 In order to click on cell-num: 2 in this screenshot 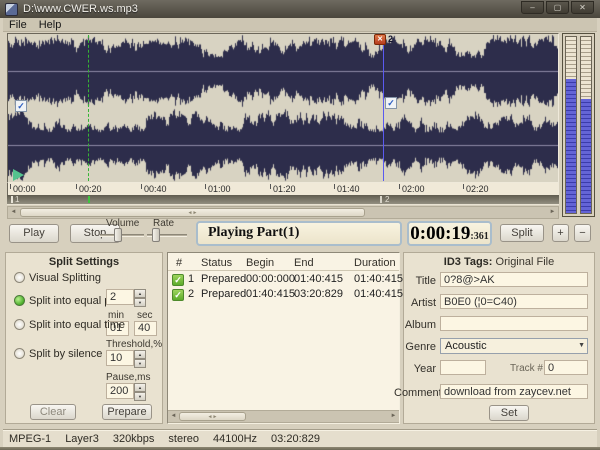, I will do `click(191, 294)`.